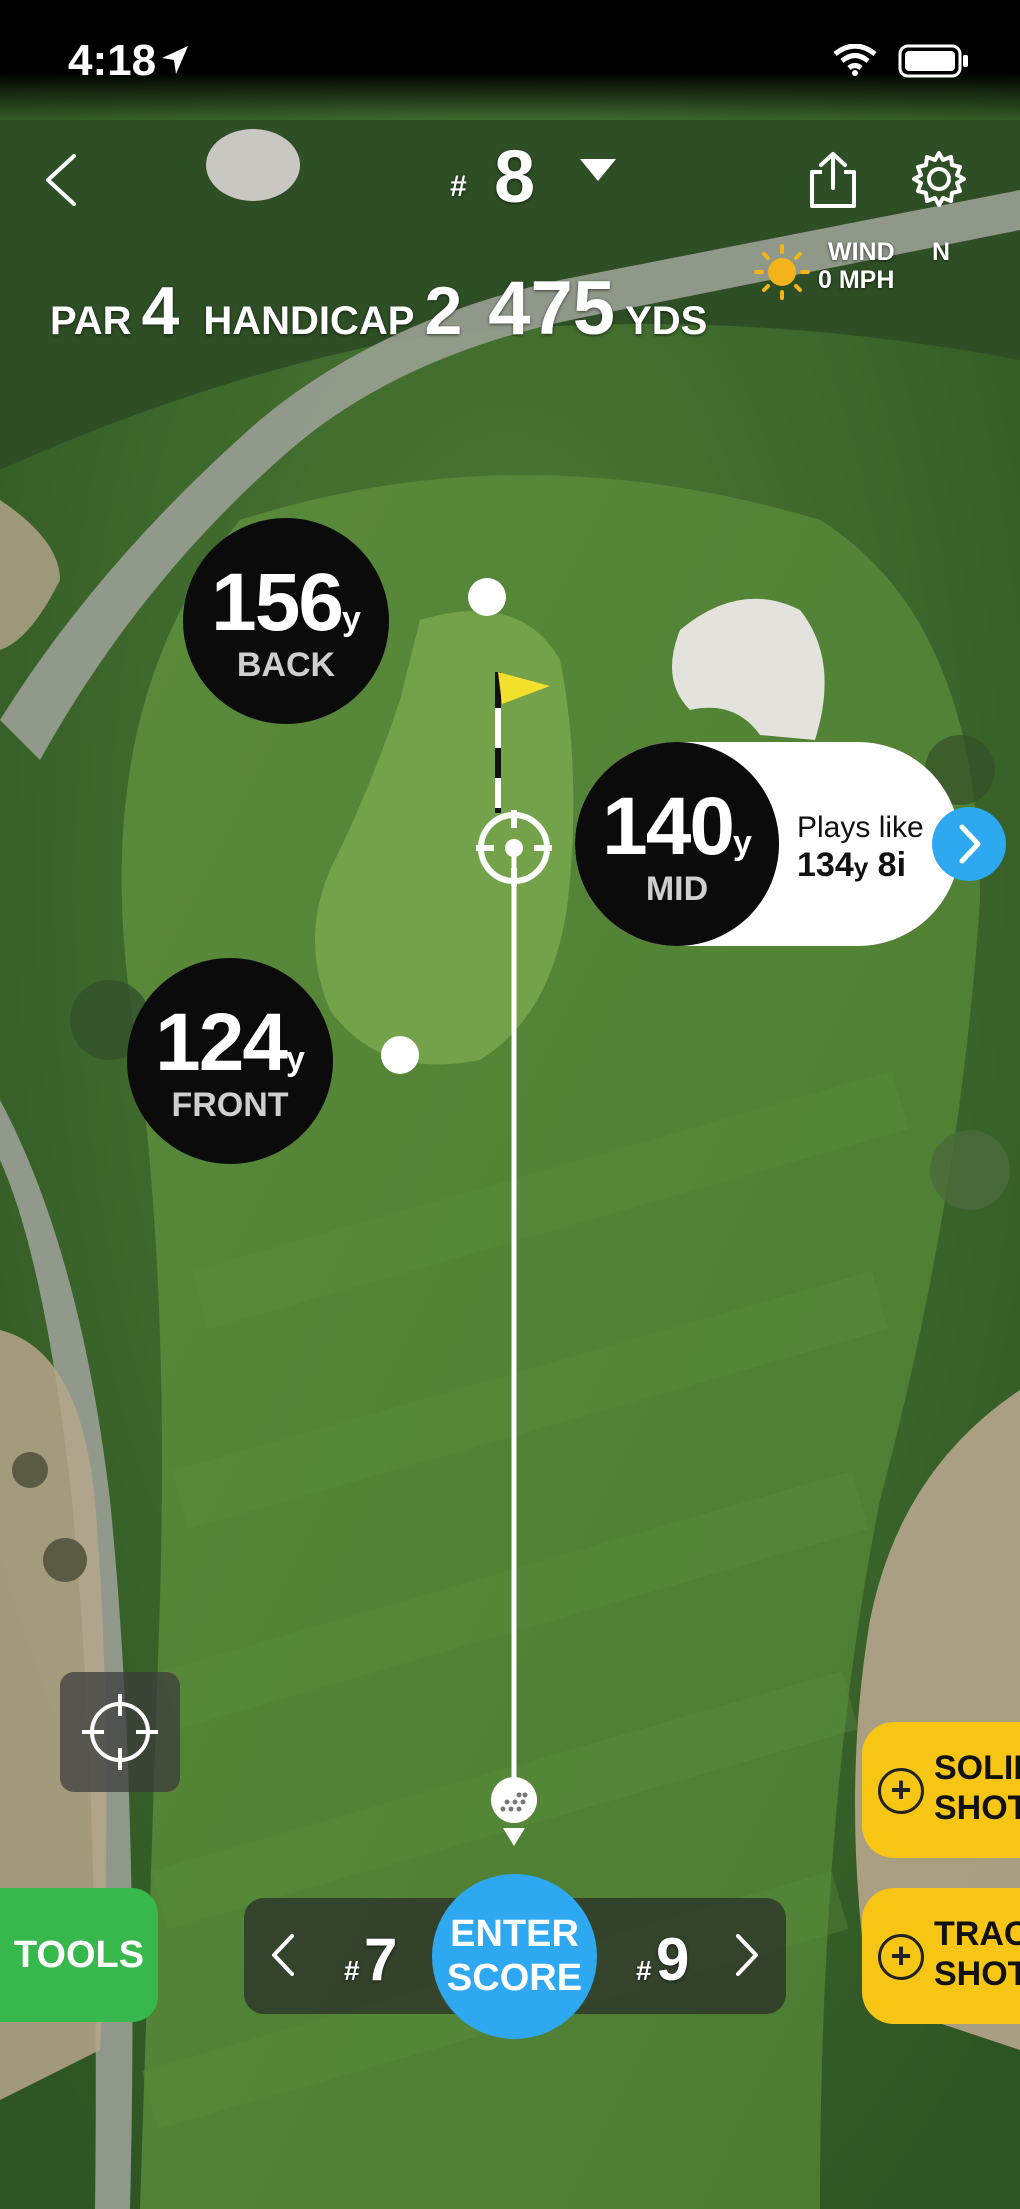  I want to click on solid-shot-line1: SOLID, so click(977, 1768).